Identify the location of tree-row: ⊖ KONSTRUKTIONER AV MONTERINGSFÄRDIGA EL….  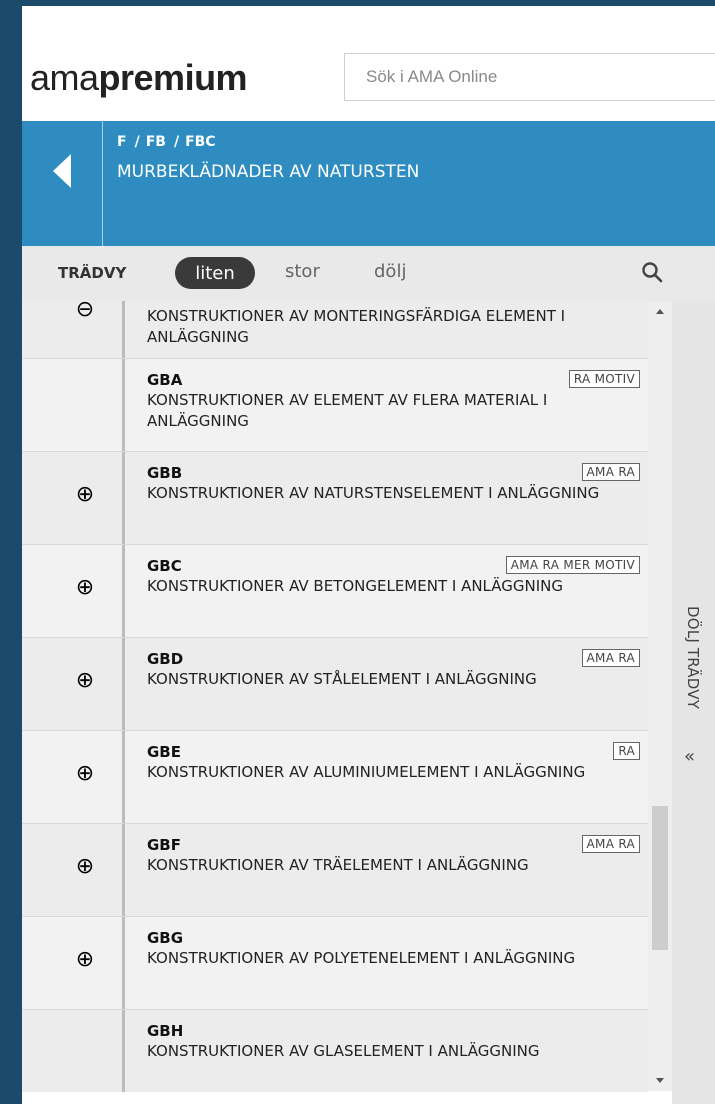
(335, 329).